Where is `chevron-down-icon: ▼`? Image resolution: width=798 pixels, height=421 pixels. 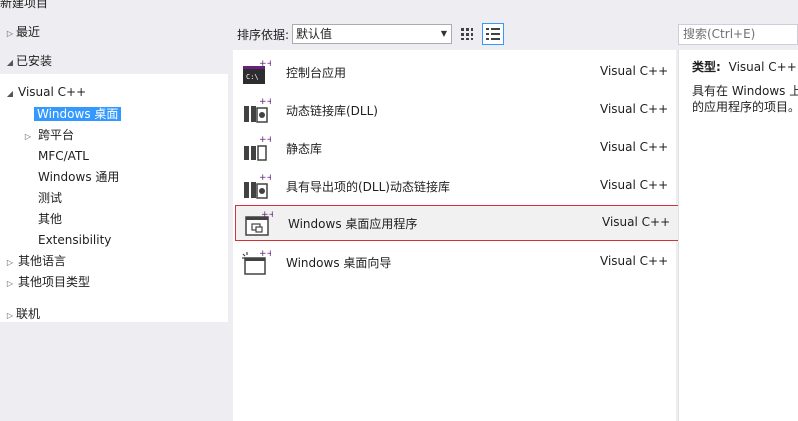
chevron-down-icon: ▼ is located at coordinates (443, 33).